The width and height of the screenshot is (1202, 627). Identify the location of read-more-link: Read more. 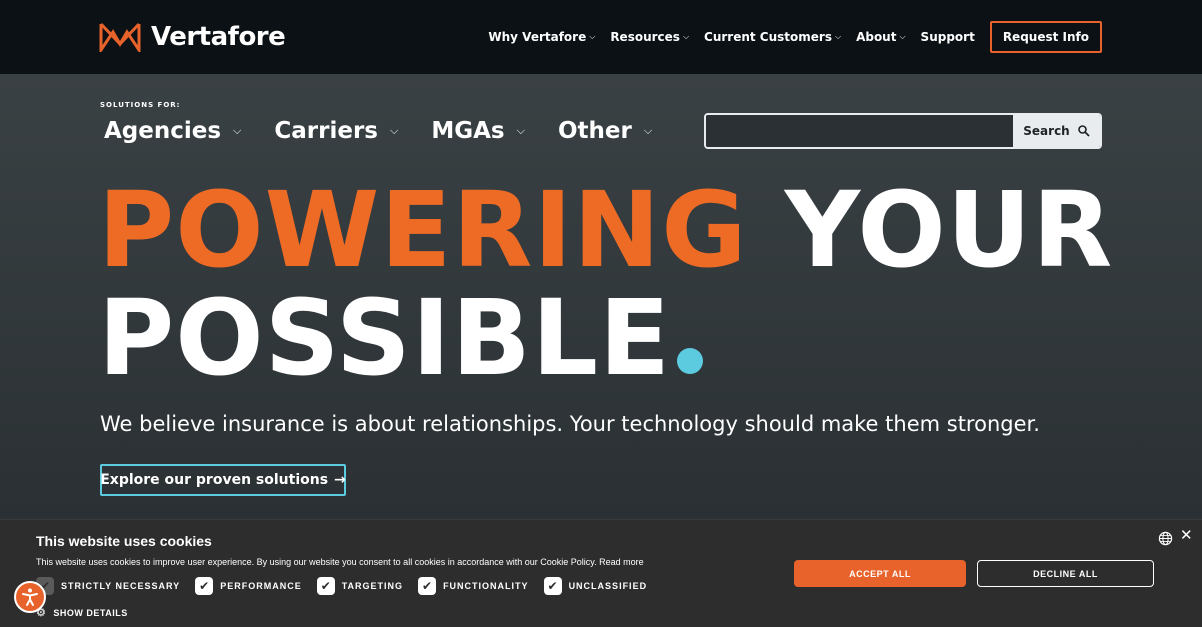
(621, 562).